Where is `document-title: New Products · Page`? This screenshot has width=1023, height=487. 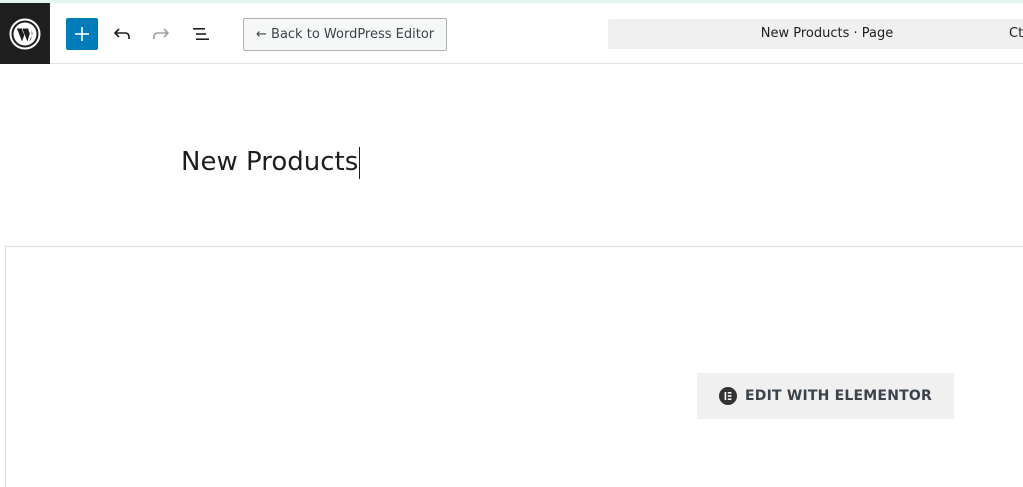
document-title: New Products · Page is located at coordinates (827, 33).